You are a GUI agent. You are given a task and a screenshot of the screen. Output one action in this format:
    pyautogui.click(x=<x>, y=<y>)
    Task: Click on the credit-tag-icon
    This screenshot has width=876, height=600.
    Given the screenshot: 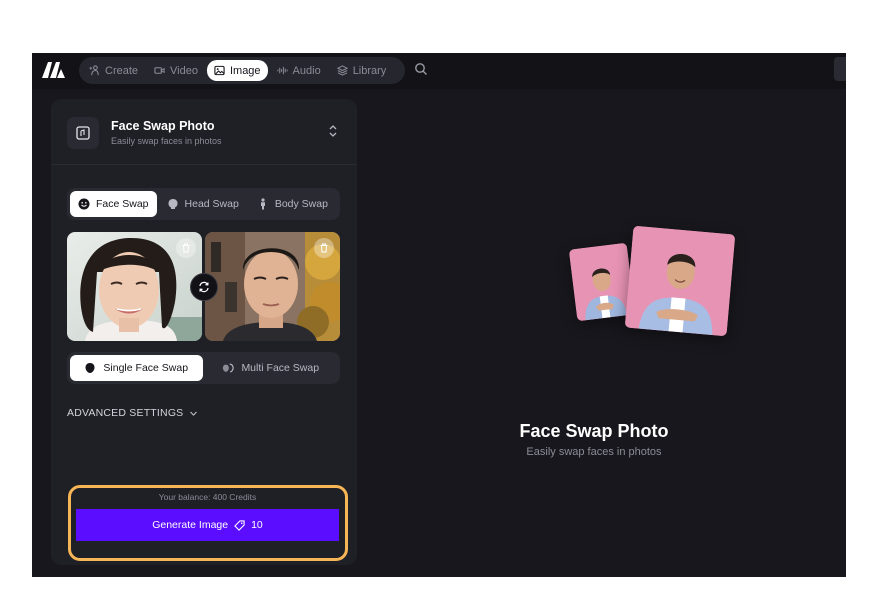 What is the action you would take?
    pyautogui.click(x=239, y=525)
    